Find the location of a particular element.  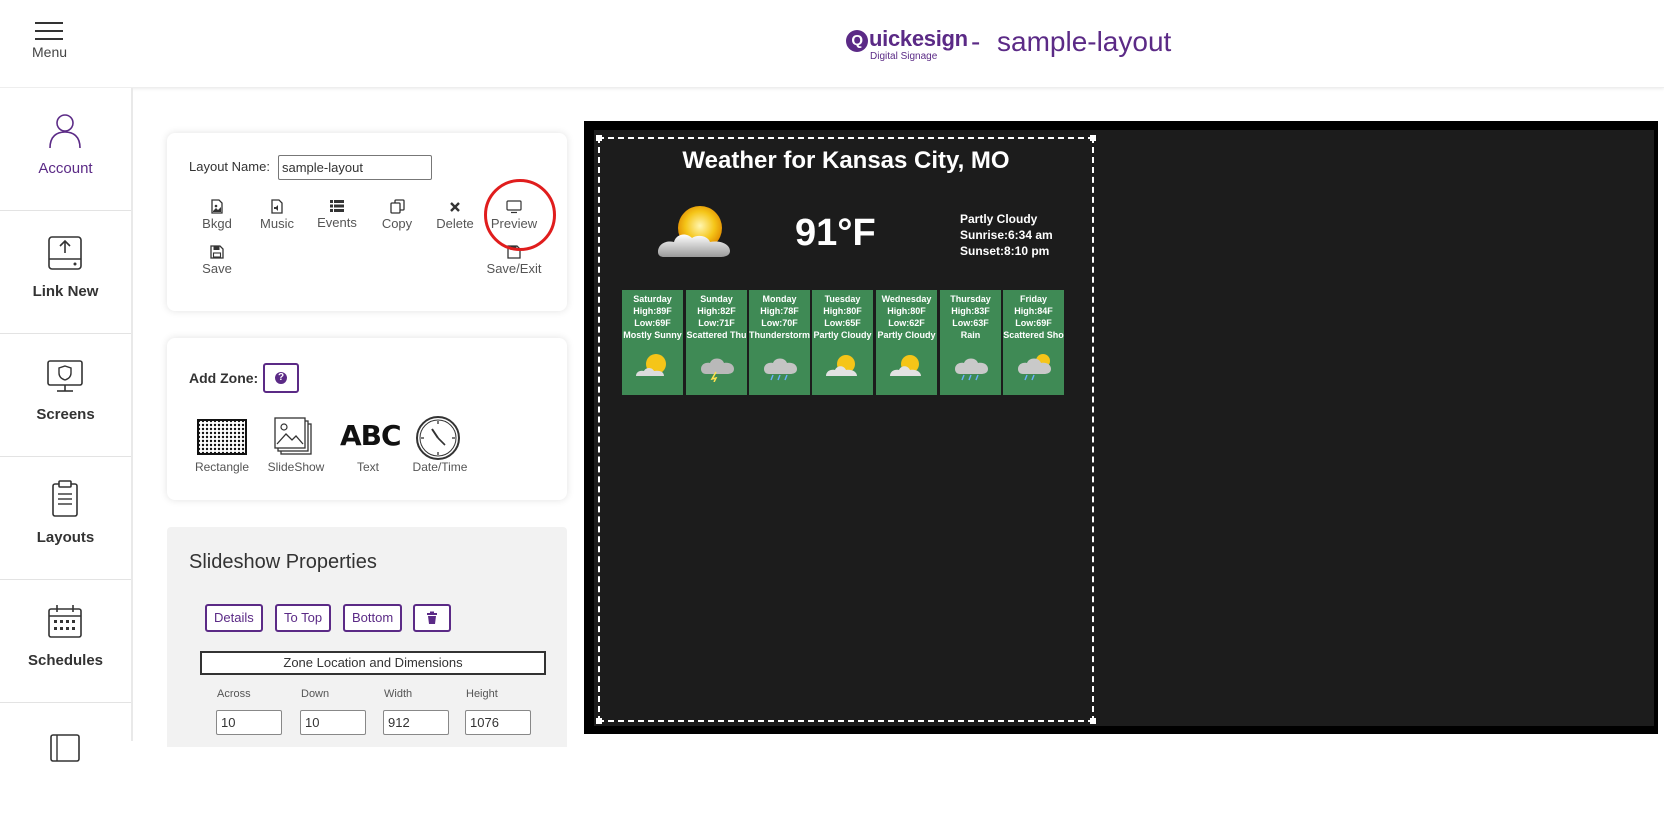

sidebar-item-label: Account is located at coordinates (65, 168).